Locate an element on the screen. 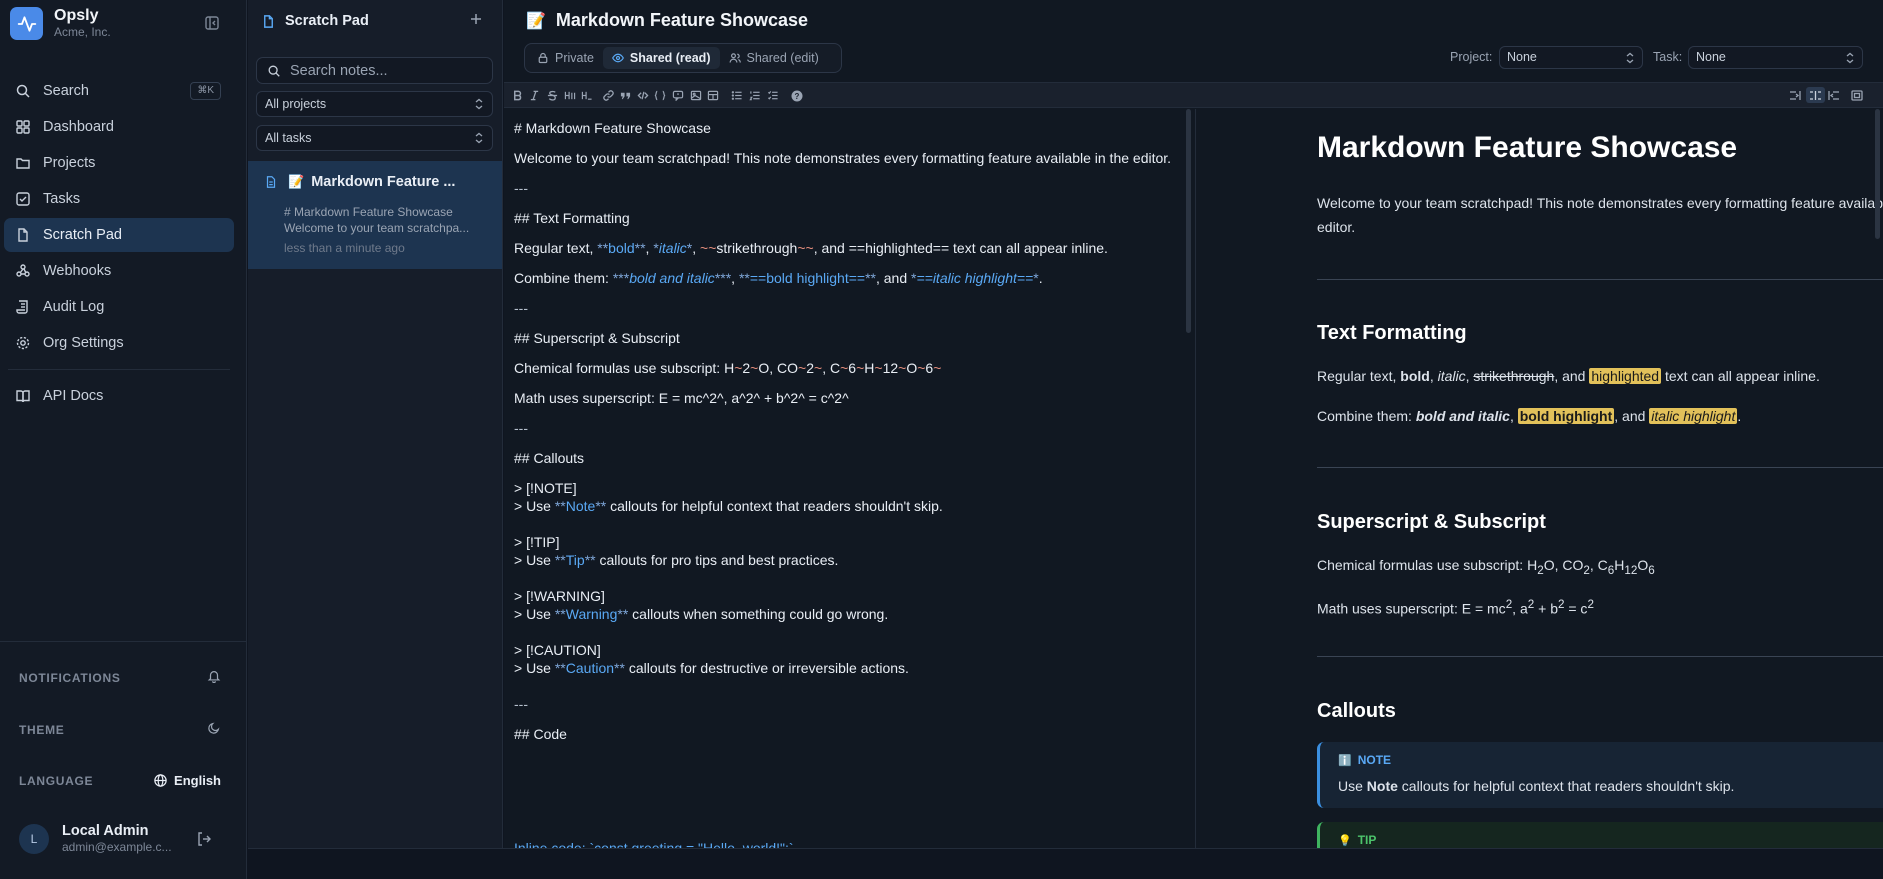  link-icon is located at coordinates (608, 95).